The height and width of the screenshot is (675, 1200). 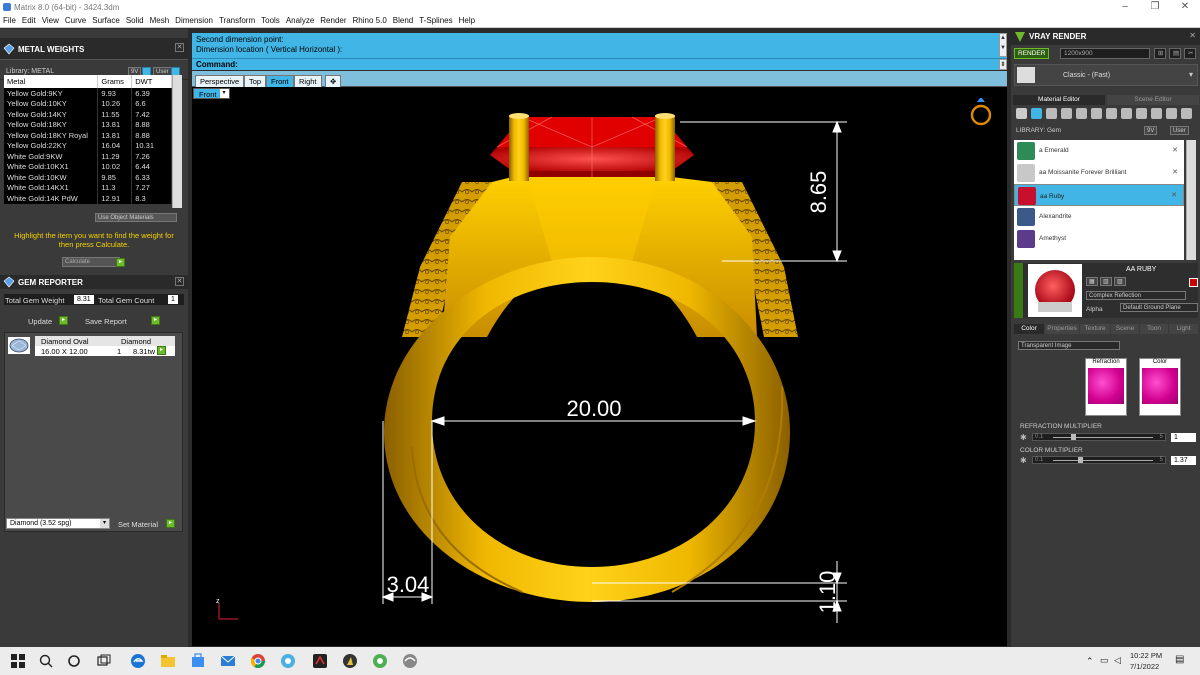 I want to click on col-dwt: DWT, so click(x=151, y=81).